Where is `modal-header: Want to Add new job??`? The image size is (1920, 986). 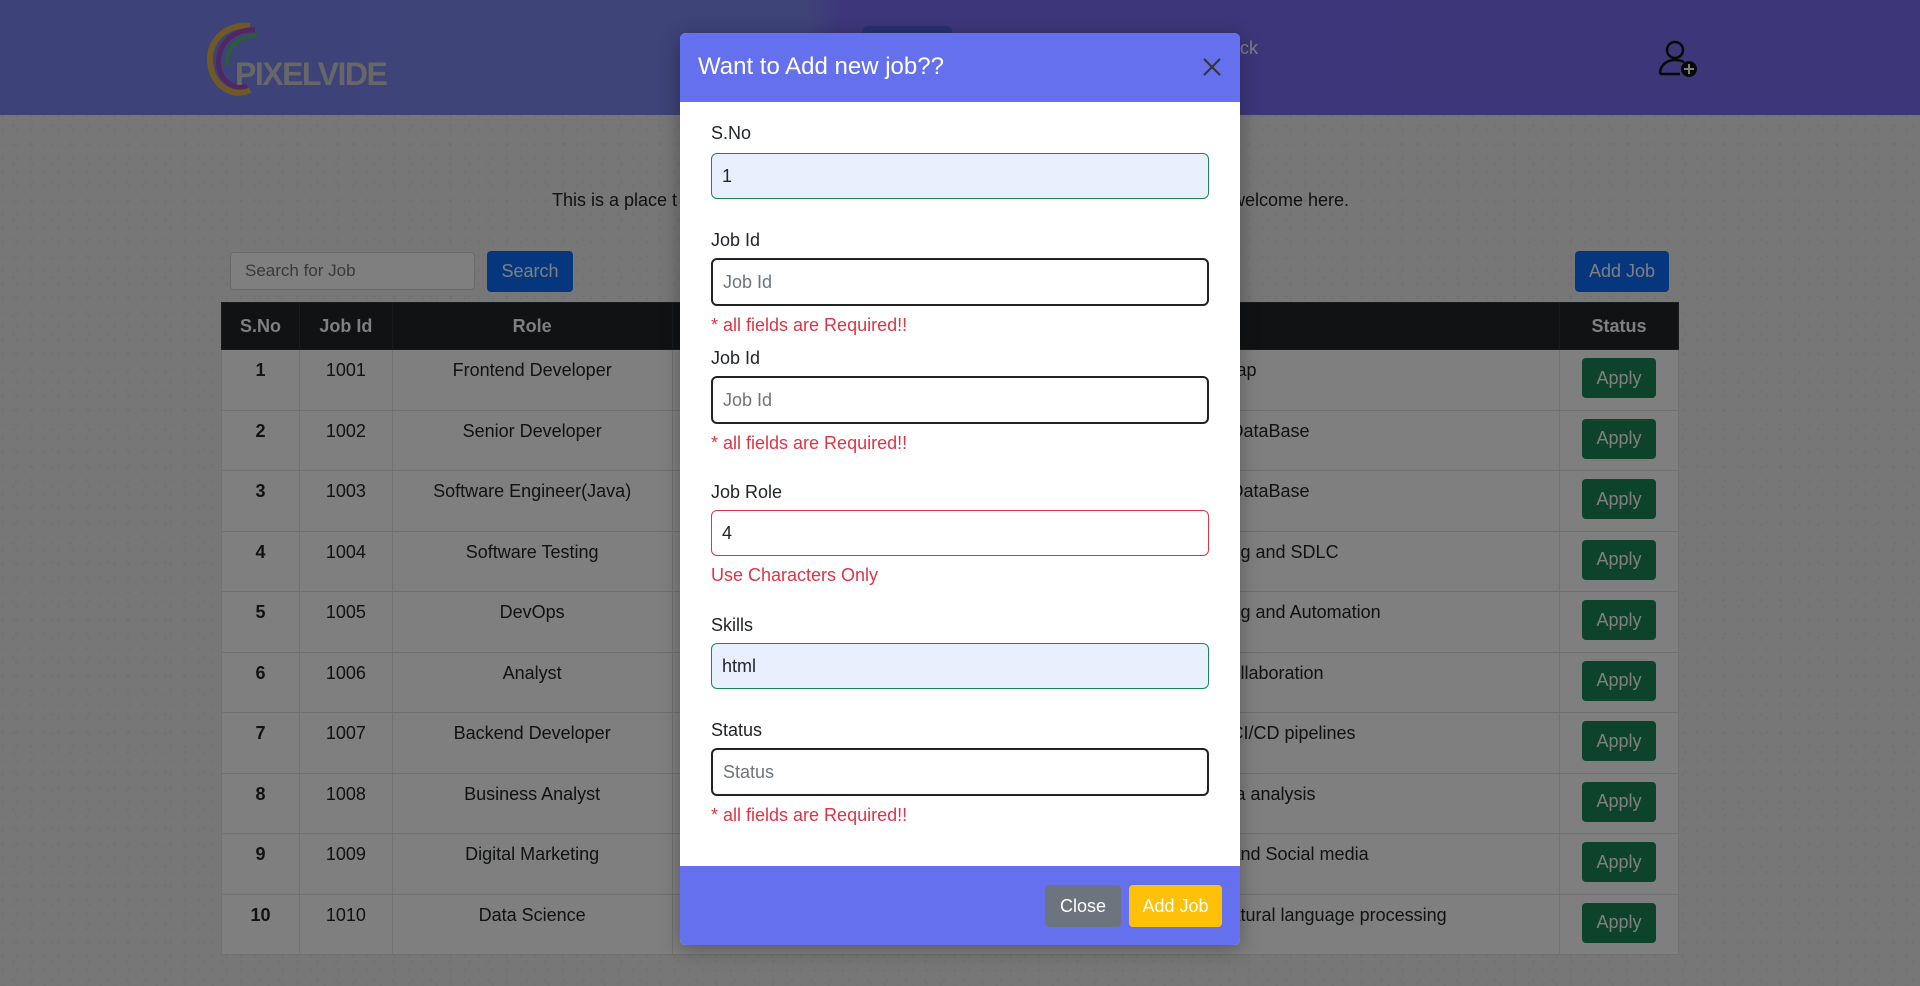 modal-header: Want to Add new job?? is located at coordinates (960, 67).